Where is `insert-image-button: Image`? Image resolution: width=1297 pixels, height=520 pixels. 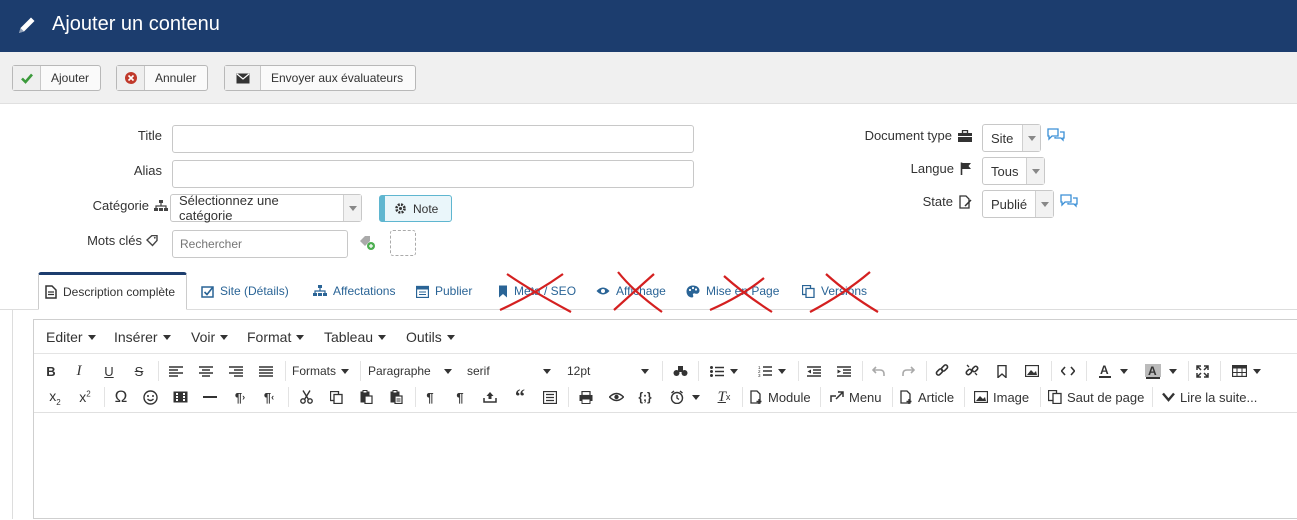
insert-image-button: Image is located at coordinates (1001, 397).